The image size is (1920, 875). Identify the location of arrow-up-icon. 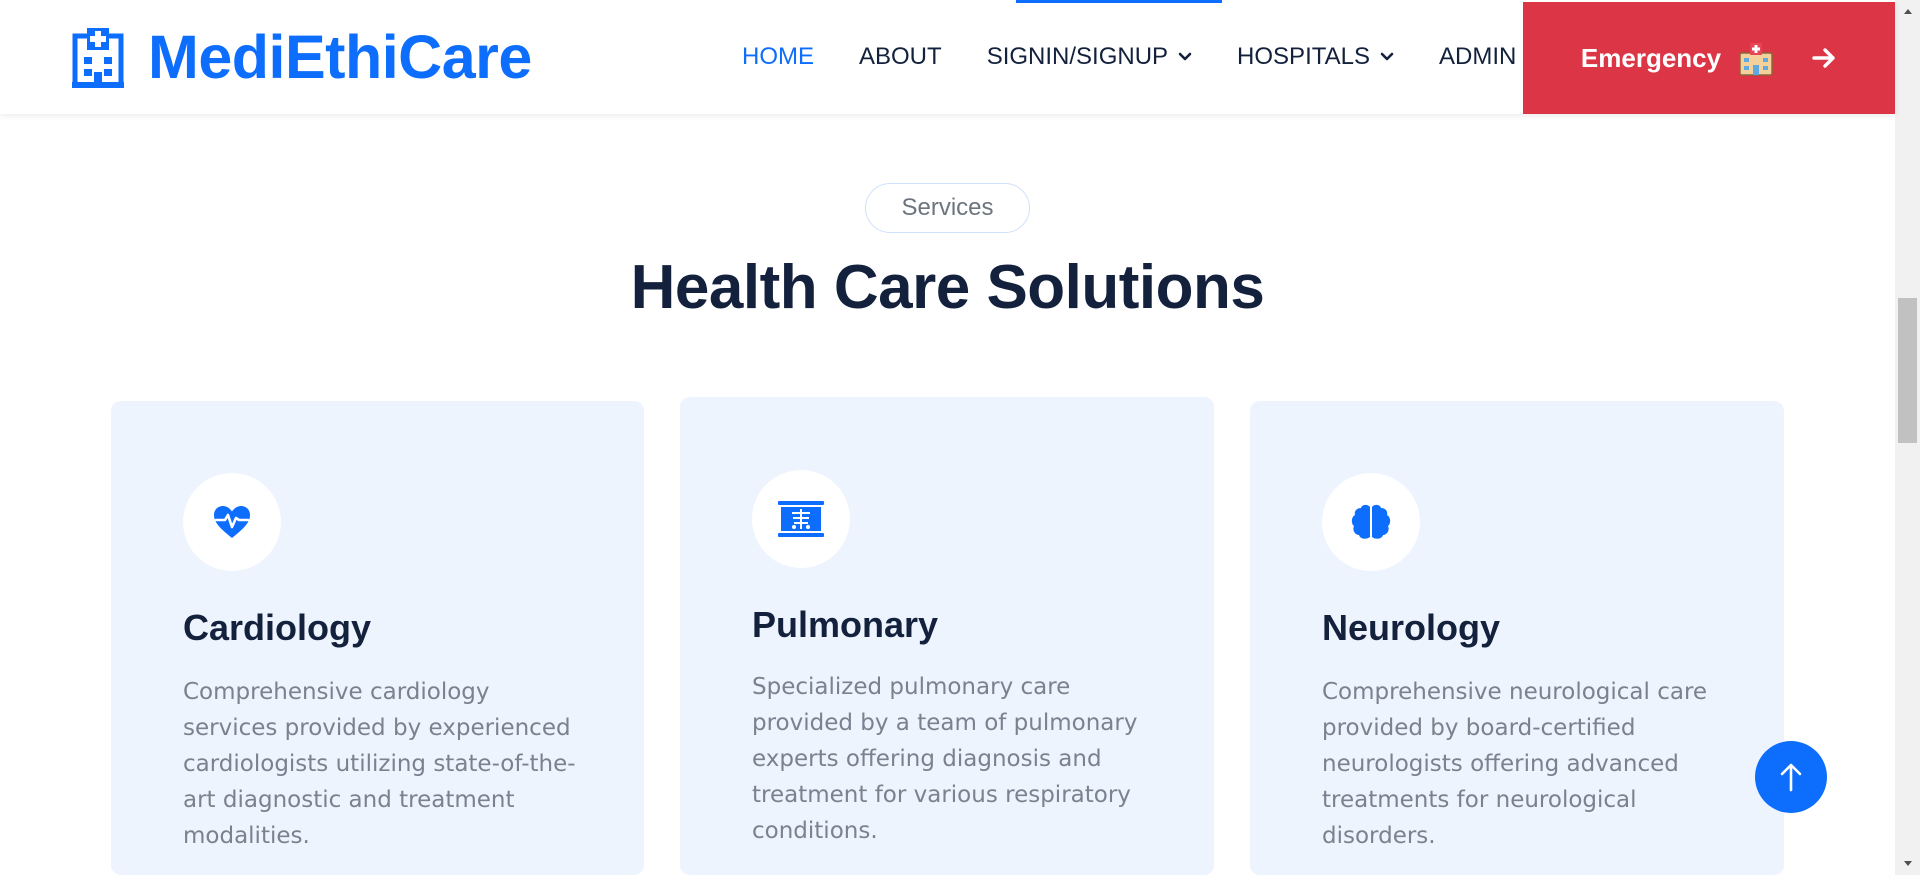
(1791, 777).